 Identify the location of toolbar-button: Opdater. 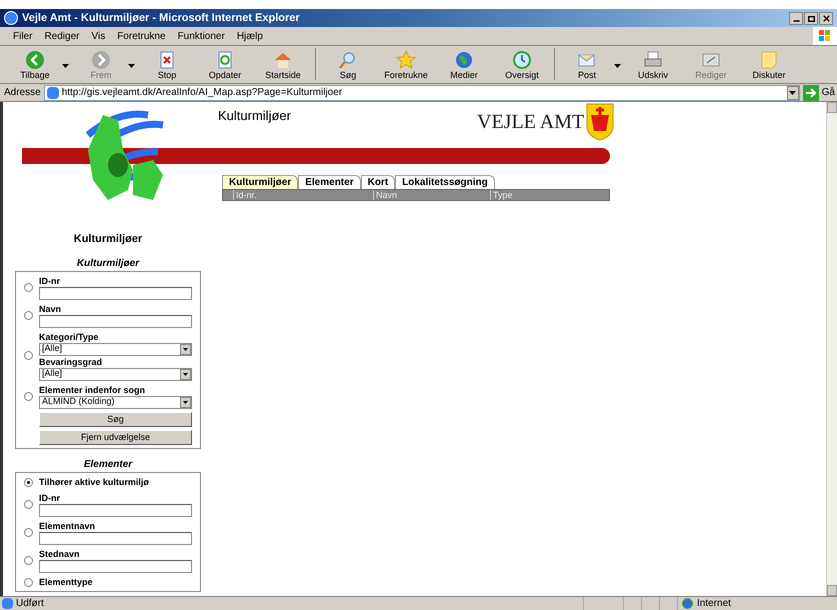
(225, 65).